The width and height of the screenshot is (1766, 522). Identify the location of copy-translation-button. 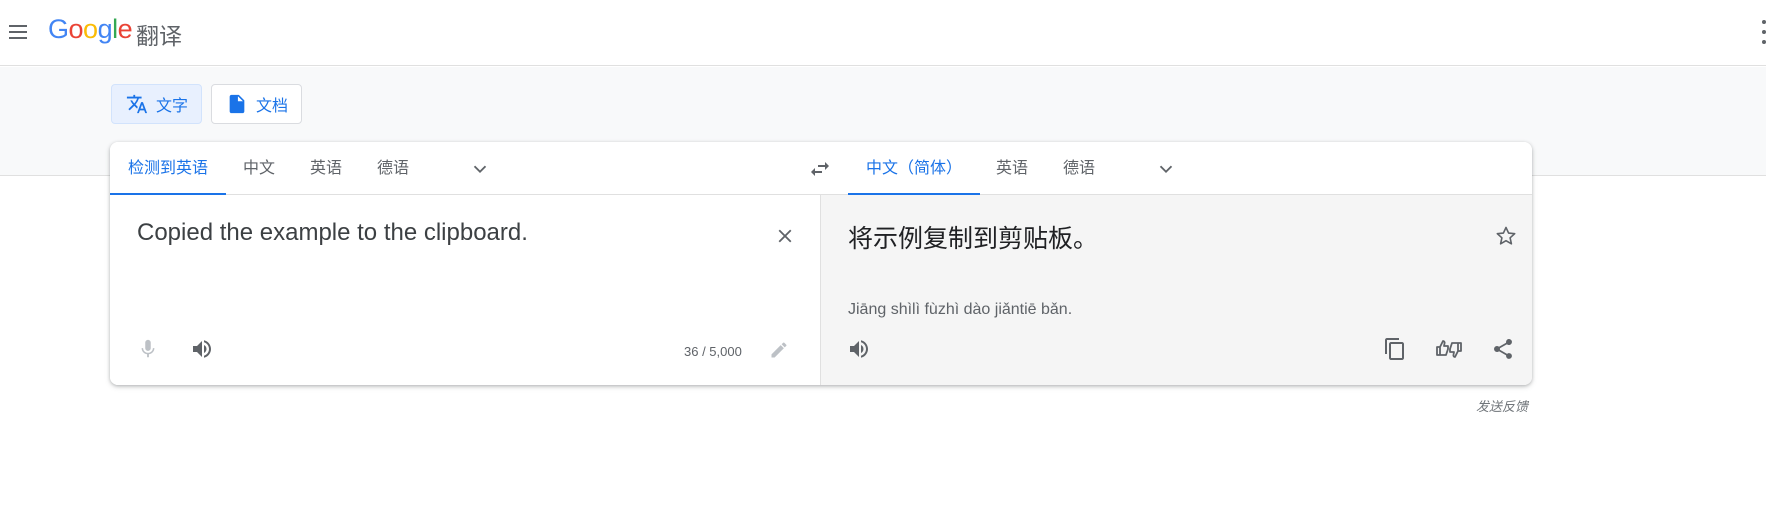
(1395, 349).